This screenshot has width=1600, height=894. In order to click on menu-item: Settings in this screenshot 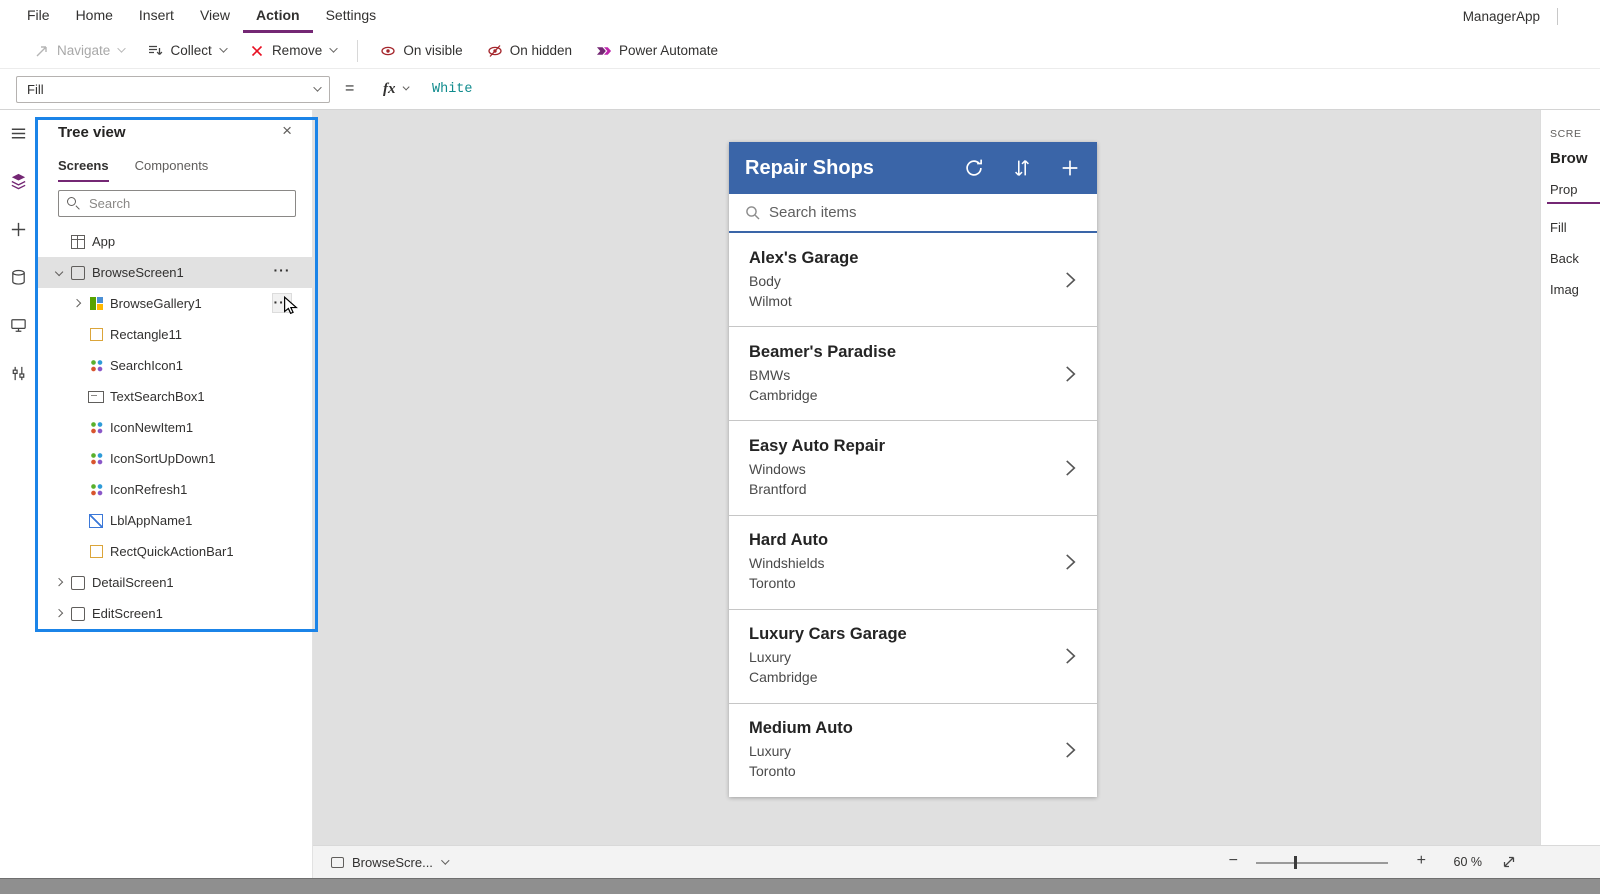, I will do `click(351, 16)`.